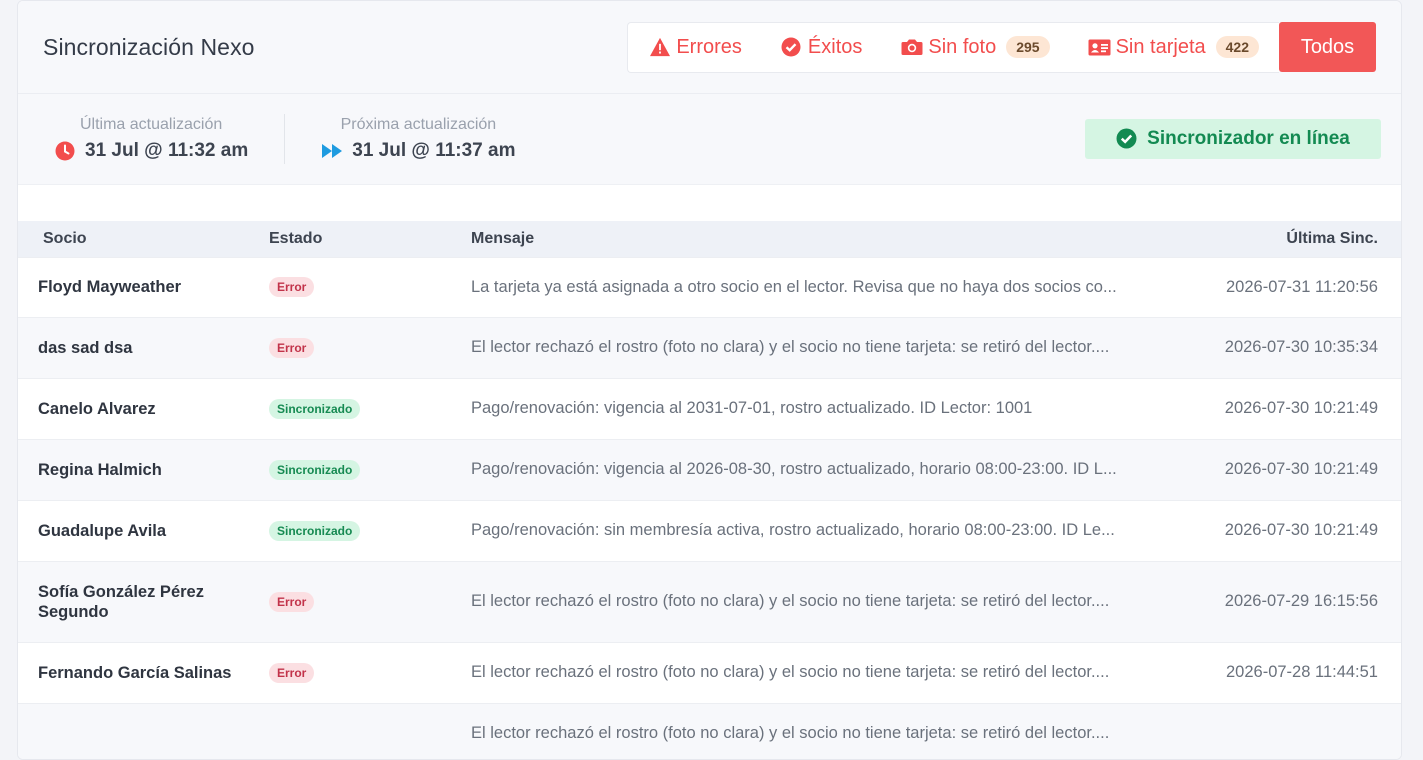 The height and width of the screenshot is (760, 1423). Describe the element at coordinates (370, 731) in the screenshot. I see `estado-cell` at that location.